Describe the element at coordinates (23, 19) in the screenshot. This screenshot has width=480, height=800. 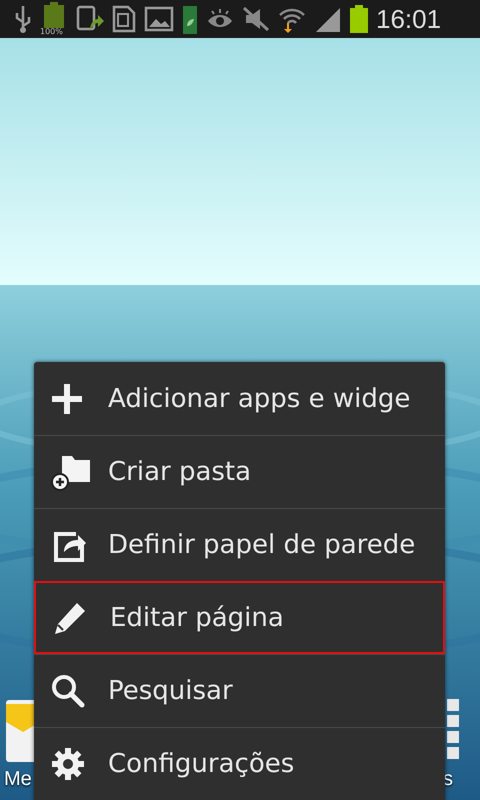
I see `usb-icon` at that location.